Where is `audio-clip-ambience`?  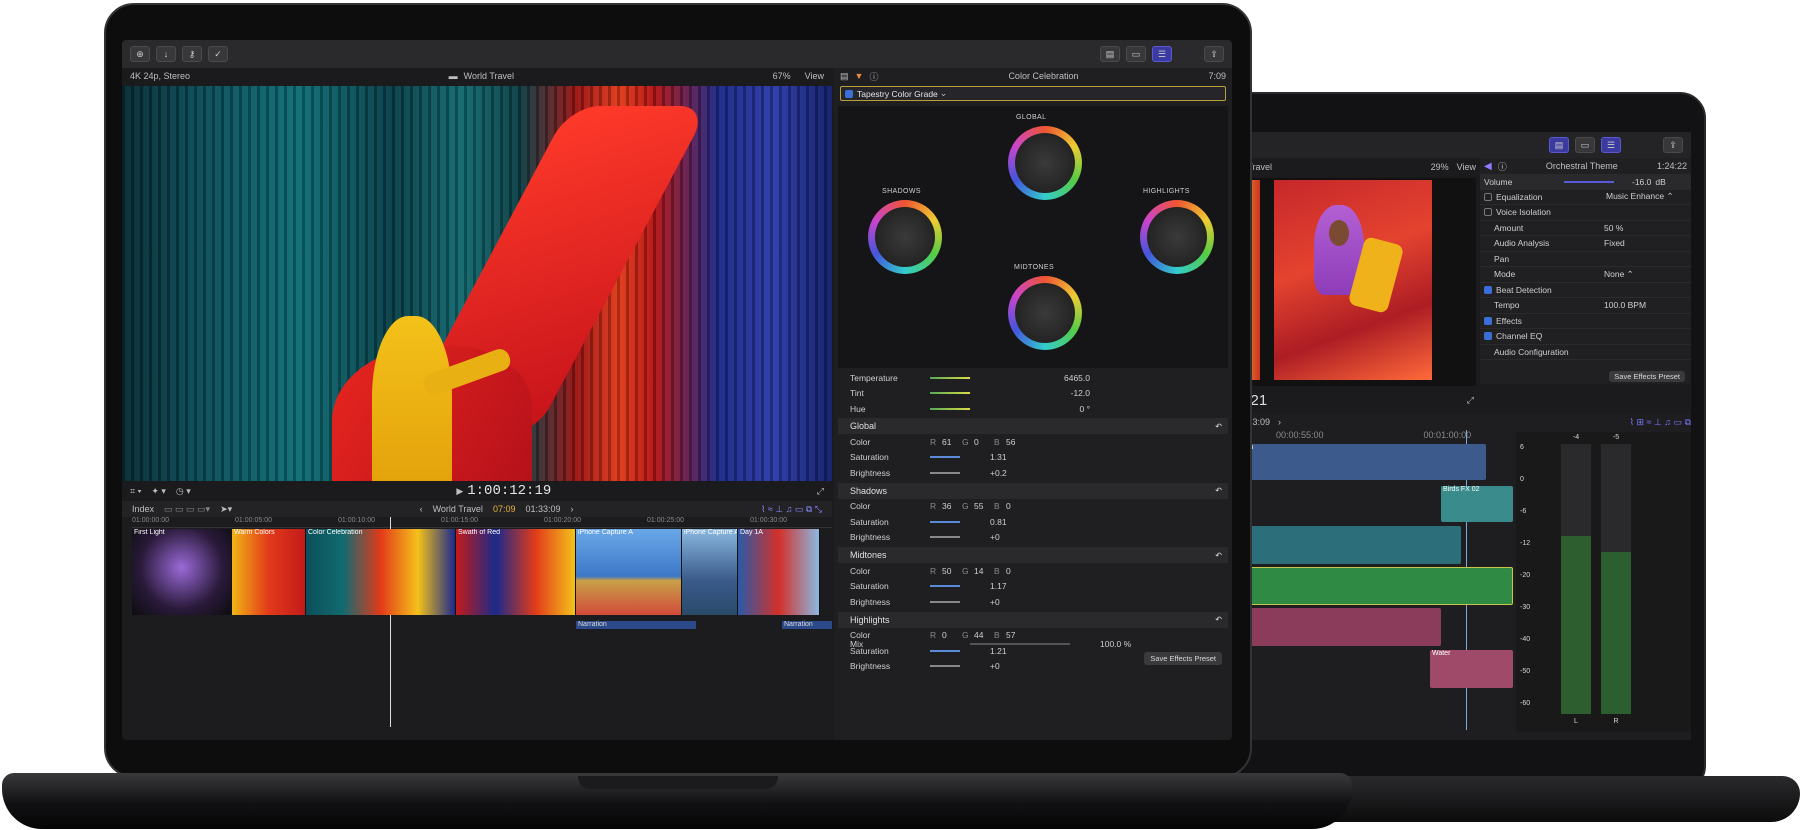
audio-clip-ambience is located at coordinates (1348, 545).